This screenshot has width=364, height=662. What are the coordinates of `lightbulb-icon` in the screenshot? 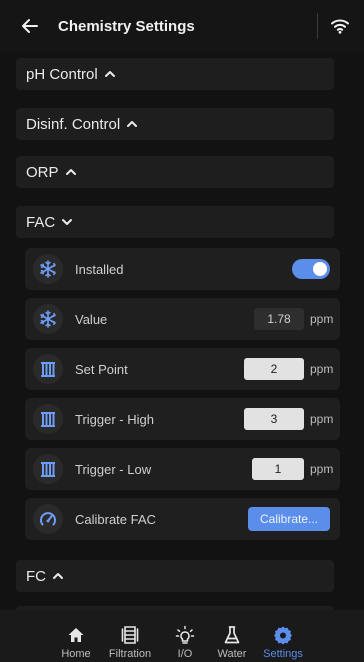 It's located at (185, 635).